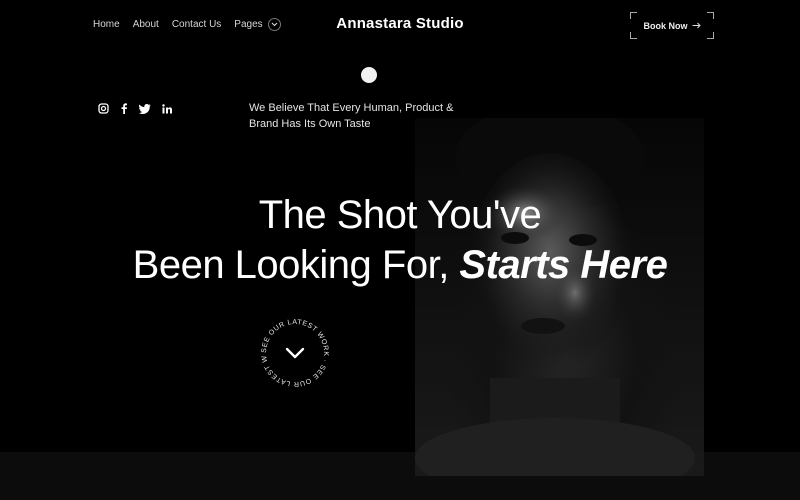  What do you see at coordinates (103, 108) in the screenshot?
I see `instagram-icon` at bounding box center [103, 108].